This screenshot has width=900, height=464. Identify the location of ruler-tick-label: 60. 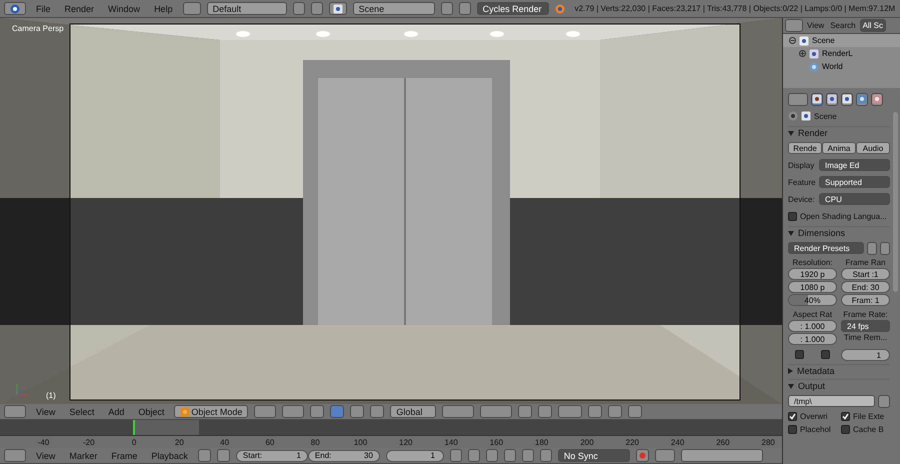
(270, 442).